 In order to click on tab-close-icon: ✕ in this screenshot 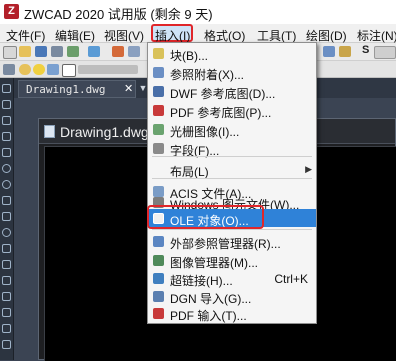, I will do `click(128, 88)`.